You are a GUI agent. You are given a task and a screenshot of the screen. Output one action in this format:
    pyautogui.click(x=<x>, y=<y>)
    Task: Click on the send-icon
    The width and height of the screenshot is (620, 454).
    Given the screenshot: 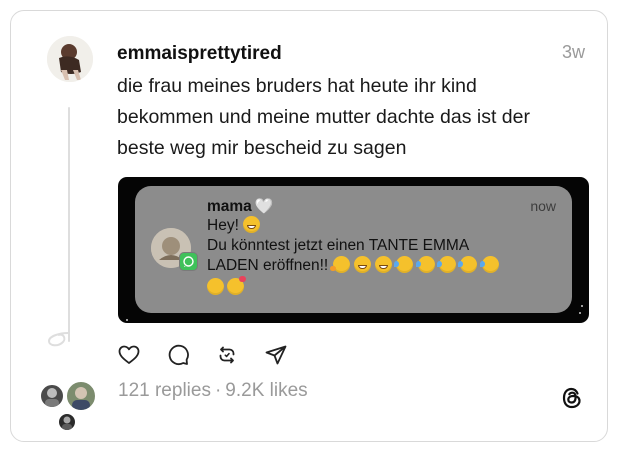 What is the action you would take?
    pyautogui.click(x=276, y=355)
    